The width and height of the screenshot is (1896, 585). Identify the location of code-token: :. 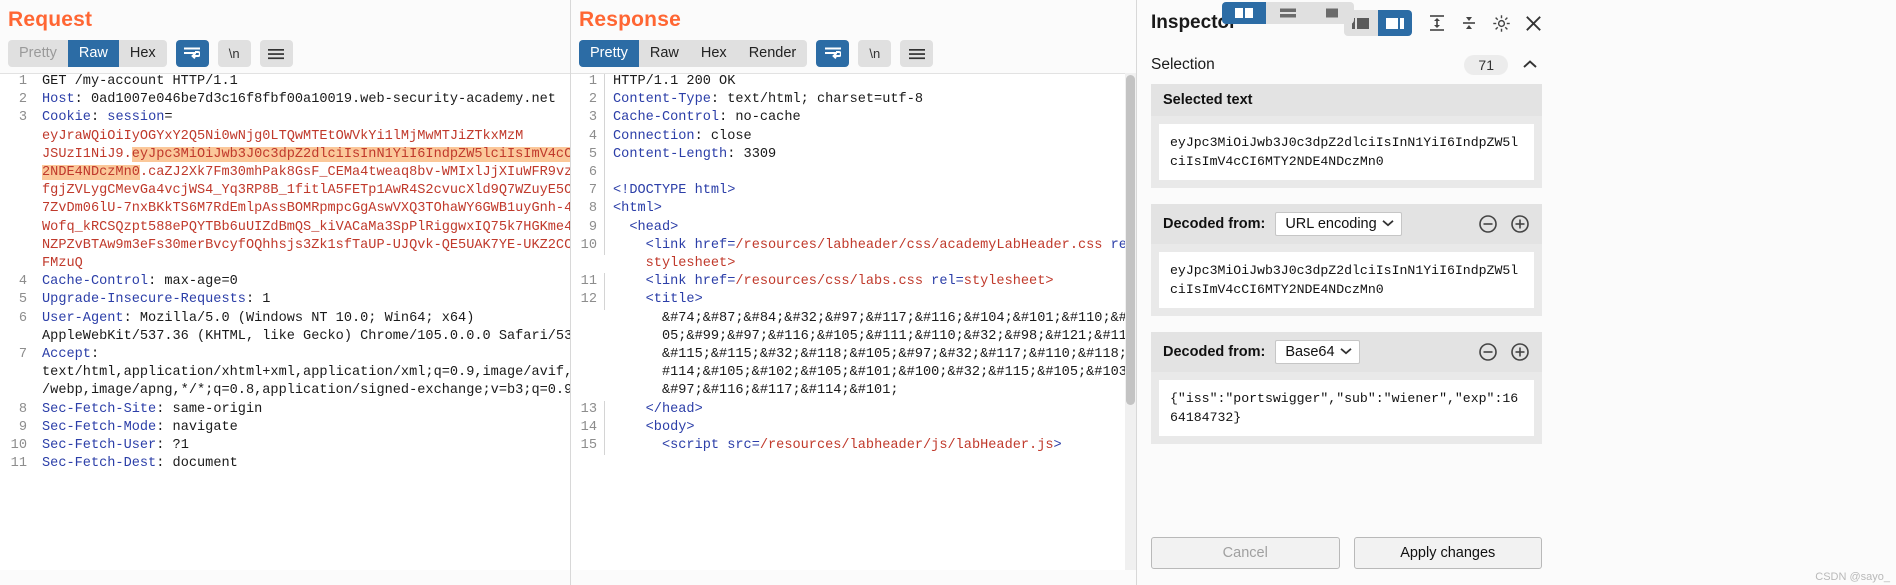
(99, 118).